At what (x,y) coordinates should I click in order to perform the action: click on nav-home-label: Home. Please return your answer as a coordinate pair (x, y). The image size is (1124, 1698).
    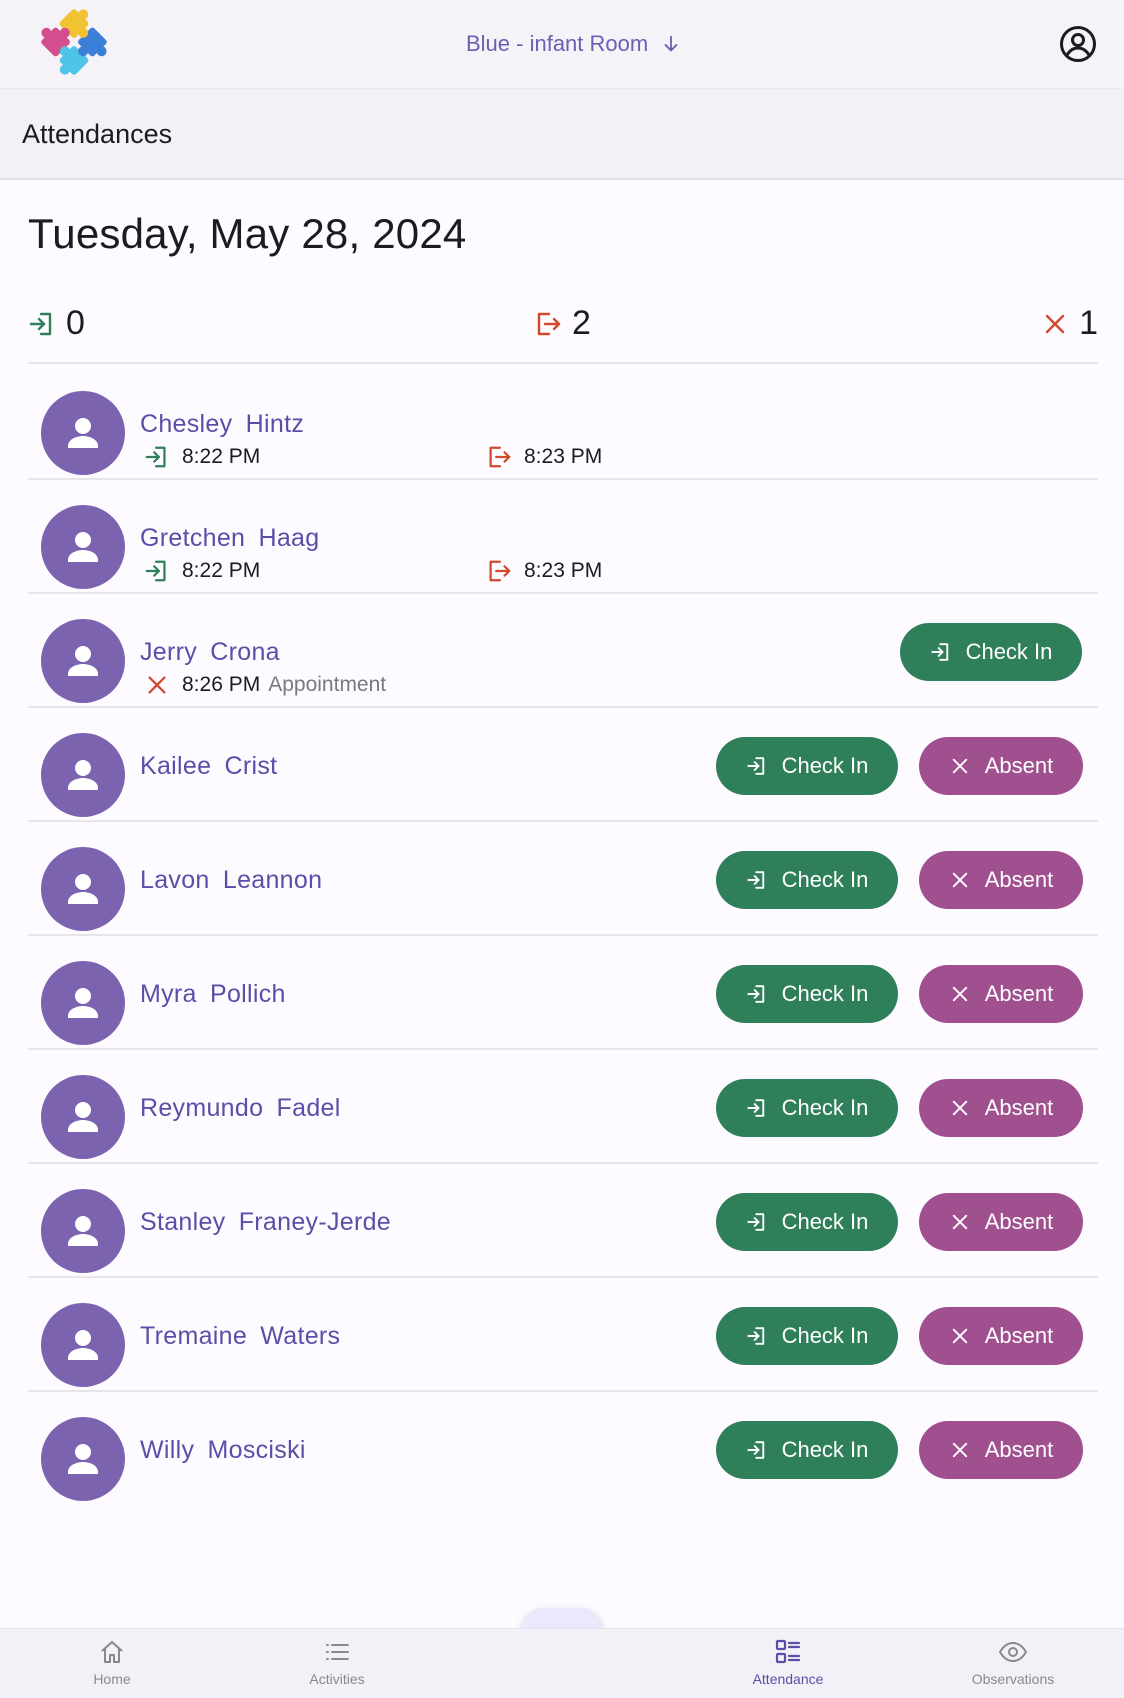
    Looking at the image, I should click on (112, 1679).